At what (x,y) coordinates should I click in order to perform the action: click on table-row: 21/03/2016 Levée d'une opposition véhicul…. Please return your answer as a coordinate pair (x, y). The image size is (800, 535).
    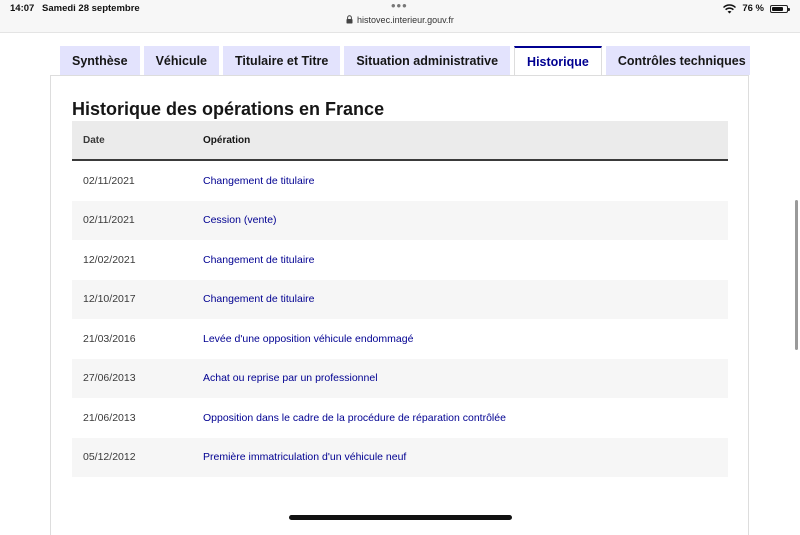
    Looking at the image, I should click on (400, 339).